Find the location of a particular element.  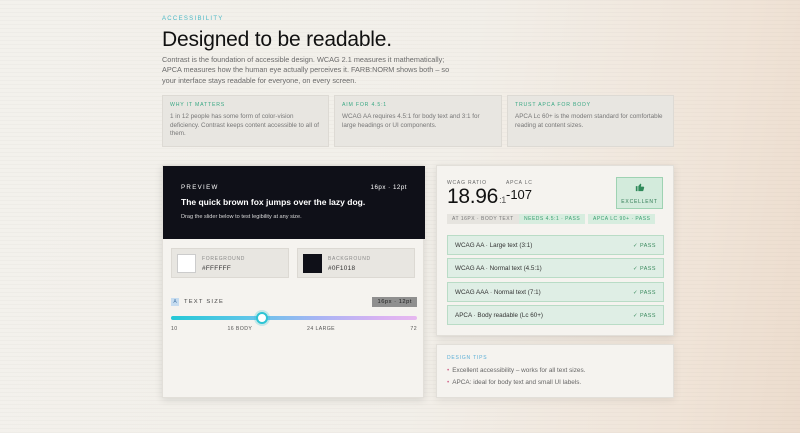

wcag-pass-chip: NEEDS 4.5:1 · PASS is located at coordinates (552, 219).